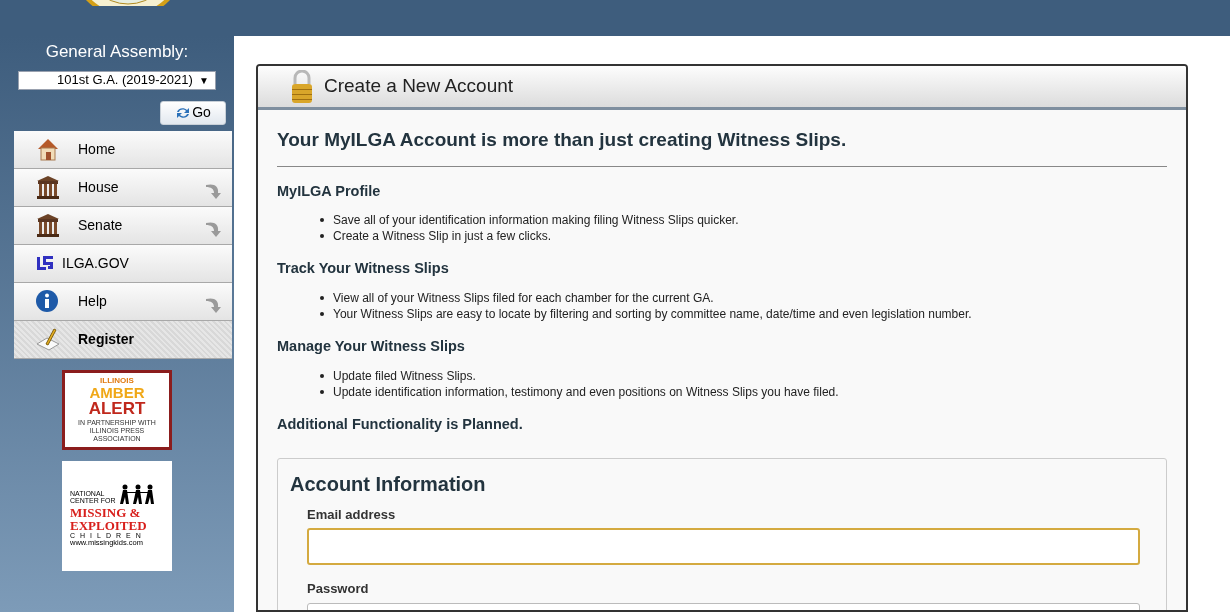 This screenshot has width=1230, height=612. What do you see at coordinates (302, 86) in the screenshot?
I see `padlock-icon` at bounding box center [302, 86].